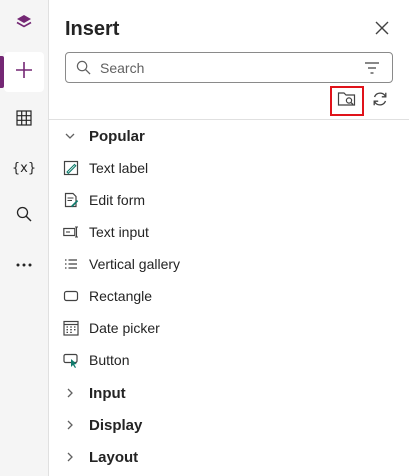 This screenshot has height=476, width=409. I want to click on control-label: Date picker, so click(124, 328).